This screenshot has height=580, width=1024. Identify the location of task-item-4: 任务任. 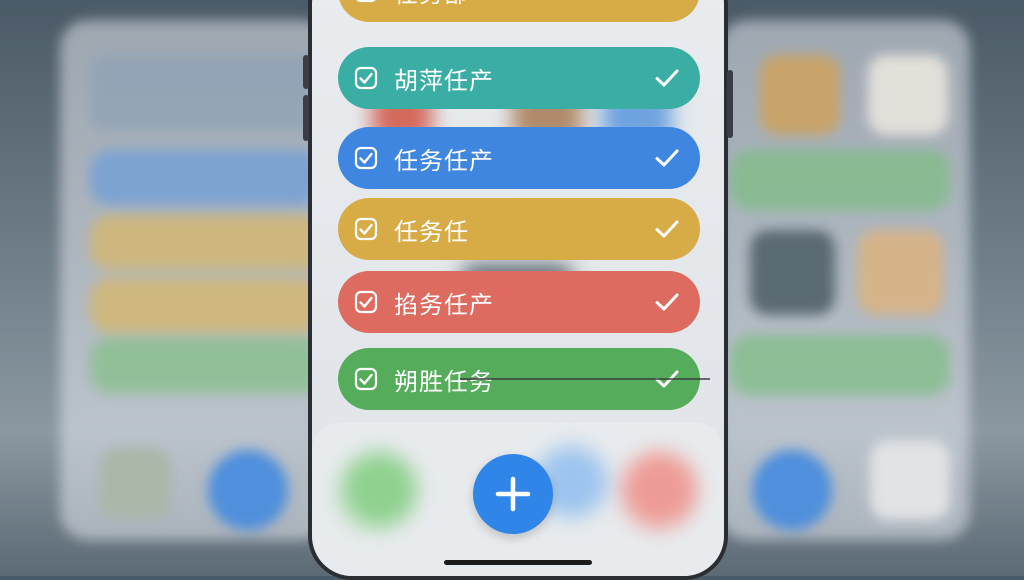
(519, 229).